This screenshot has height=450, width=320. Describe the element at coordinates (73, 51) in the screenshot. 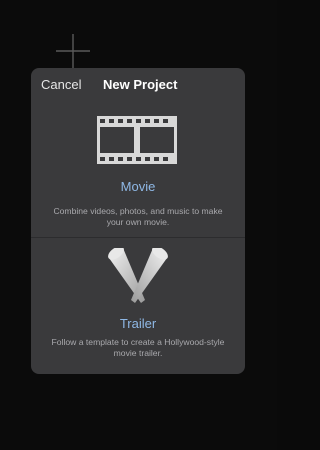

I see `plus-icon` at that location.